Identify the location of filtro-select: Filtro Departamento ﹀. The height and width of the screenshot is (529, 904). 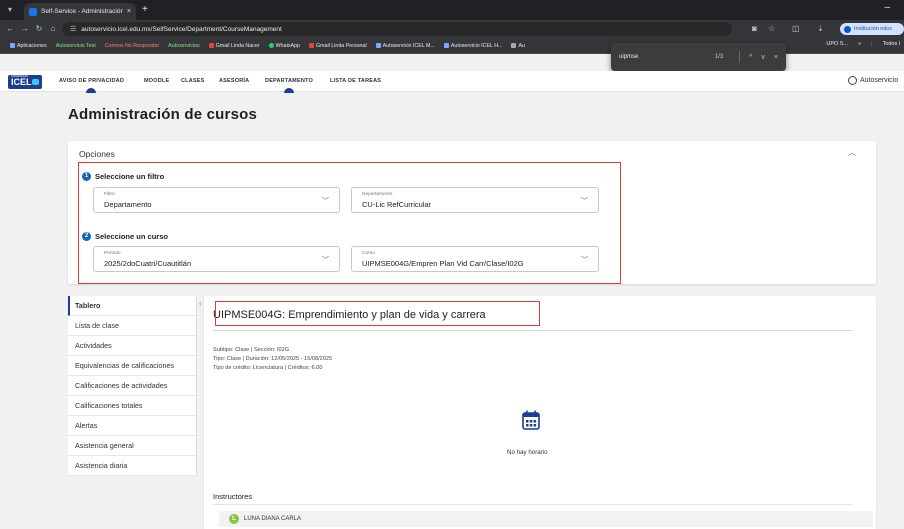
(216, 200).